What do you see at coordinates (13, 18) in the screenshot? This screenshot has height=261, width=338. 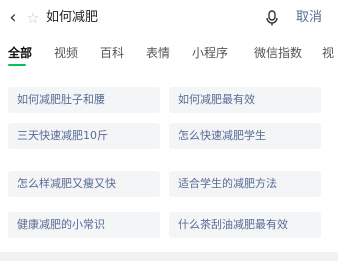 I see `back-icon: ‹` at bounding box center [13, 18].